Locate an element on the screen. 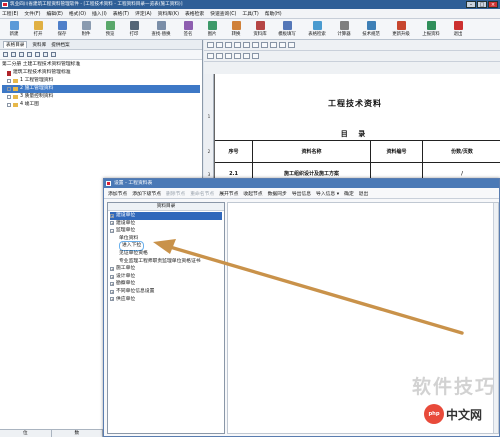 This screenshot has width=500, height=437. exit-button: 退出 is located at coordinates (364, 193).